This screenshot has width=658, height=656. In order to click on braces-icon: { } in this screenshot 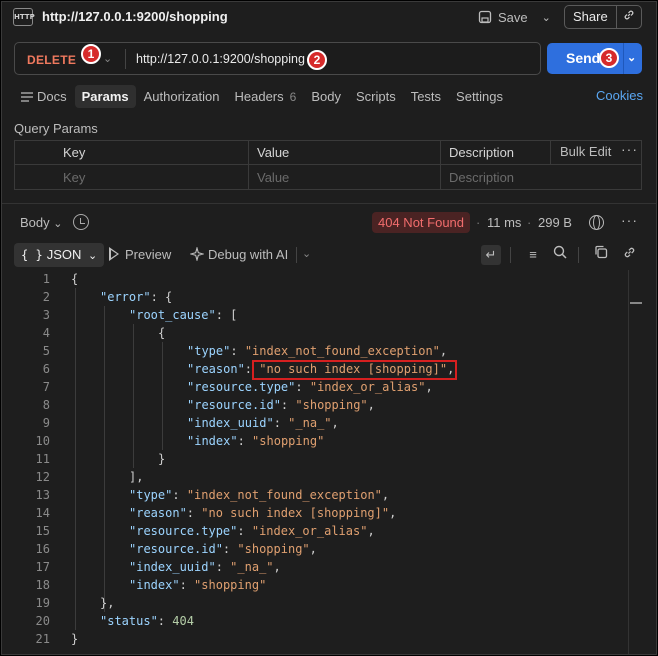, I will do `click(32, 255)`.